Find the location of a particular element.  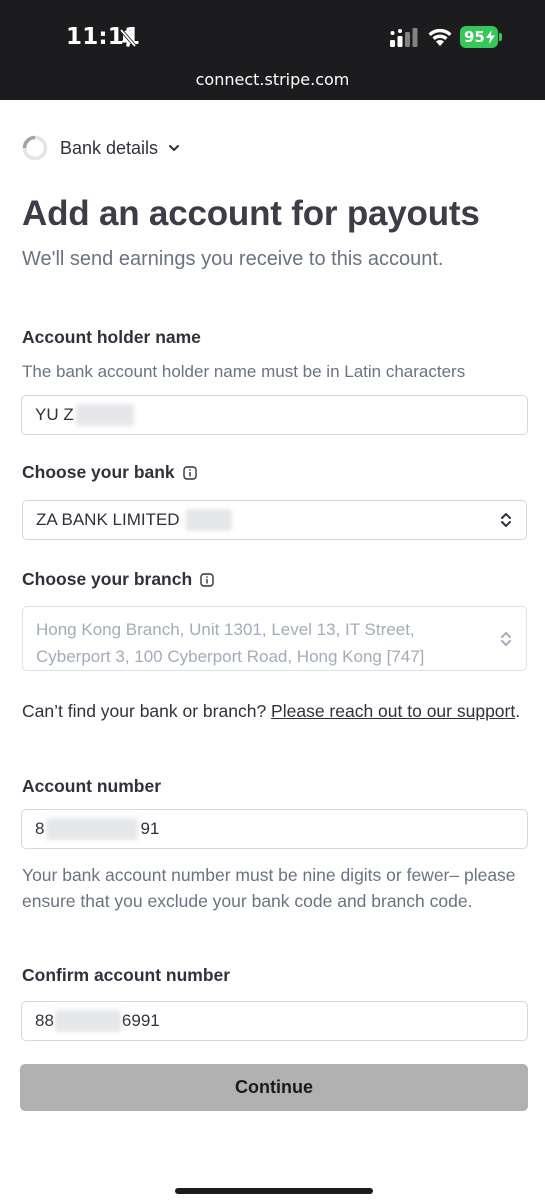

help-text-lead: Can’t find your bank or branch? is located at coordinates (147, 711).